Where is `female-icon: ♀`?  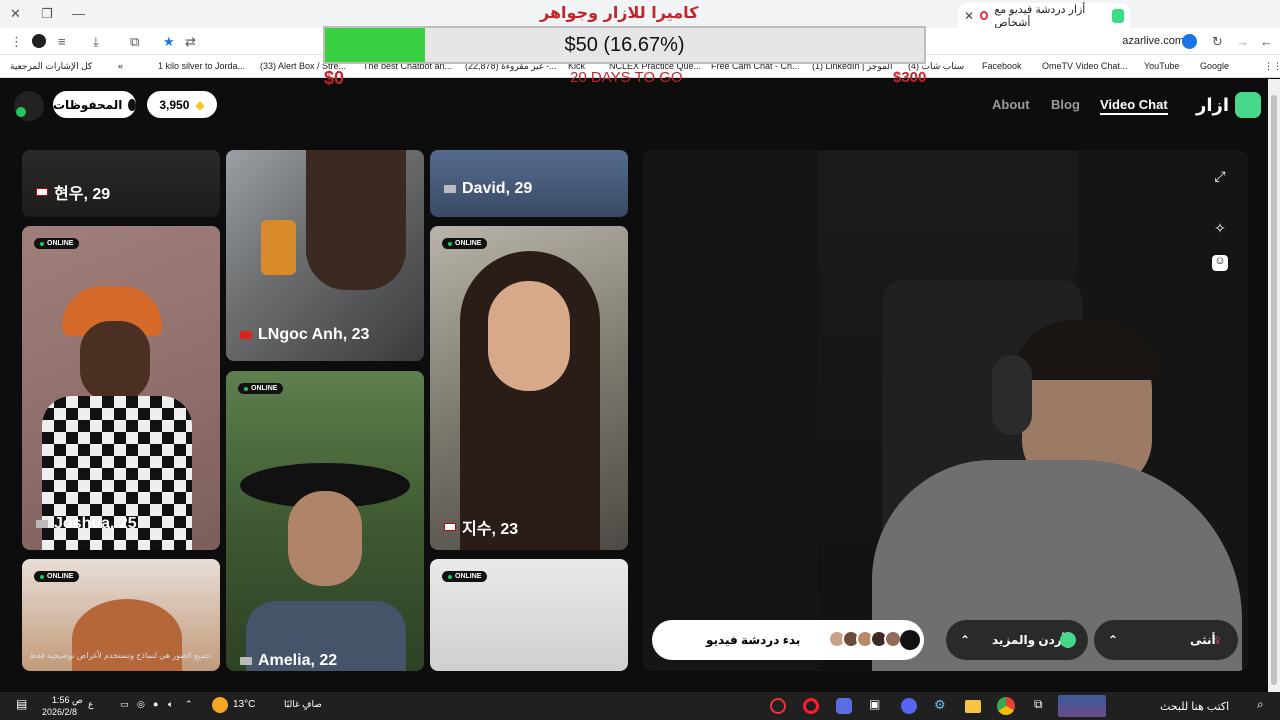 female-icon: ♀ is located at coordinates (1218, 640).